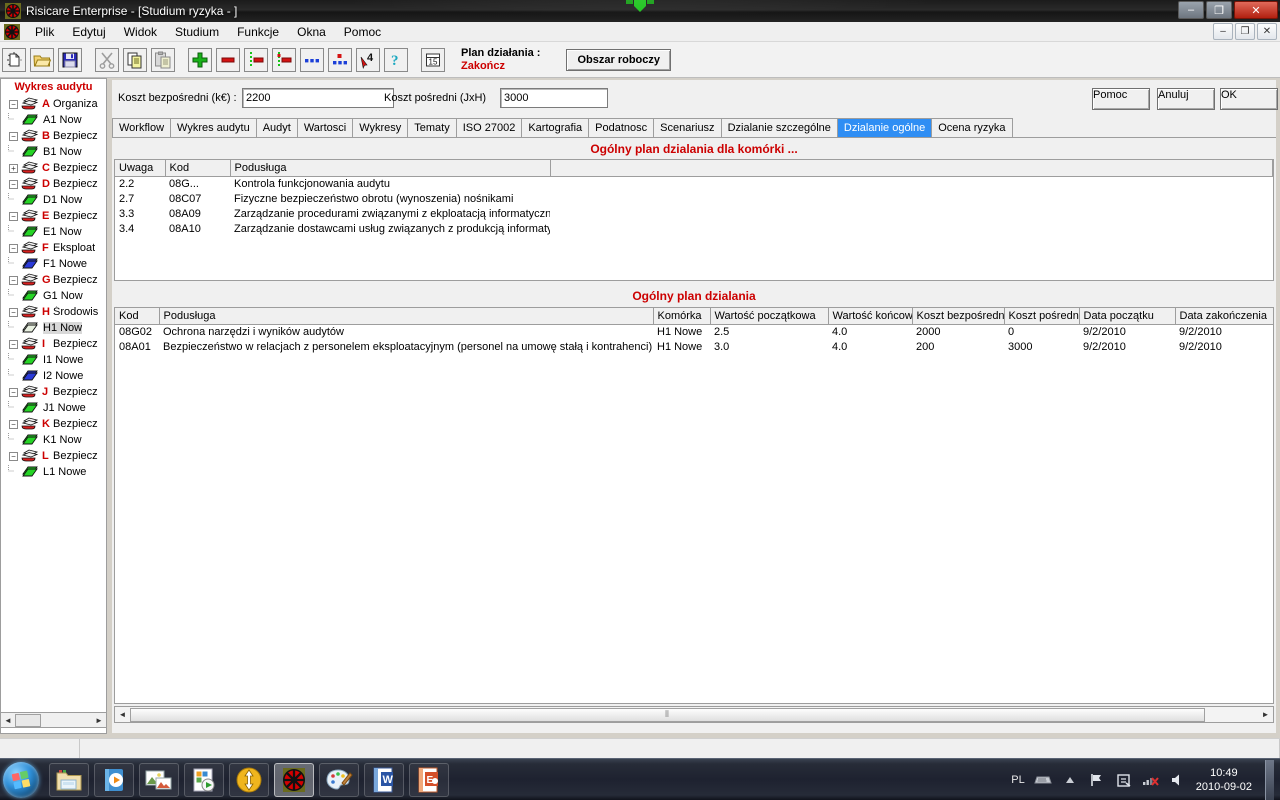 Image resolution: width=1280 pixels, height=800 pixels. What do you see at coordinates (870, 316) in the screenshot?
I see `column-header: Wartość końcowa` at bounding box center [870, 316].